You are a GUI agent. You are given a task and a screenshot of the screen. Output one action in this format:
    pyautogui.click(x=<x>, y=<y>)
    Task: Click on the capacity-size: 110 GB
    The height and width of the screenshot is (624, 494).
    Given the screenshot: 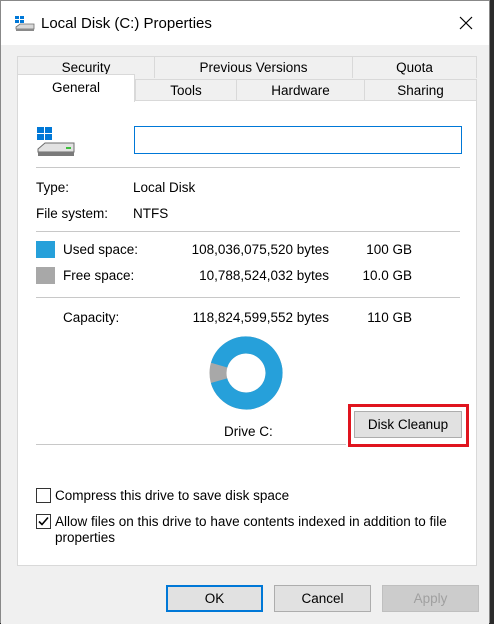 What is the action you would take?
    pyautogui.click(x=389, y=317)
    